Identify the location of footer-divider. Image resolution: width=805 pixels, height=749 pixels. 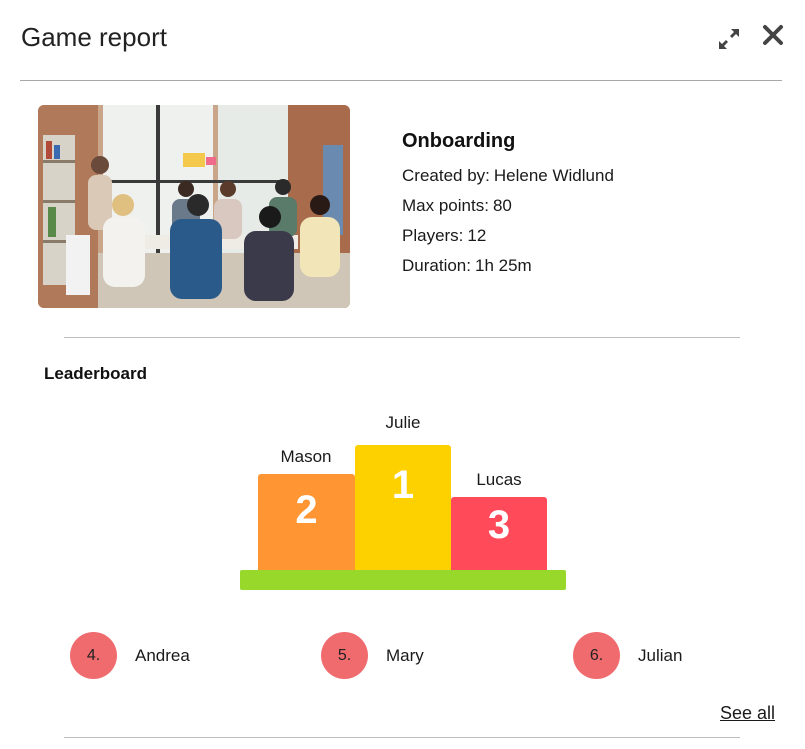
(402, 737).